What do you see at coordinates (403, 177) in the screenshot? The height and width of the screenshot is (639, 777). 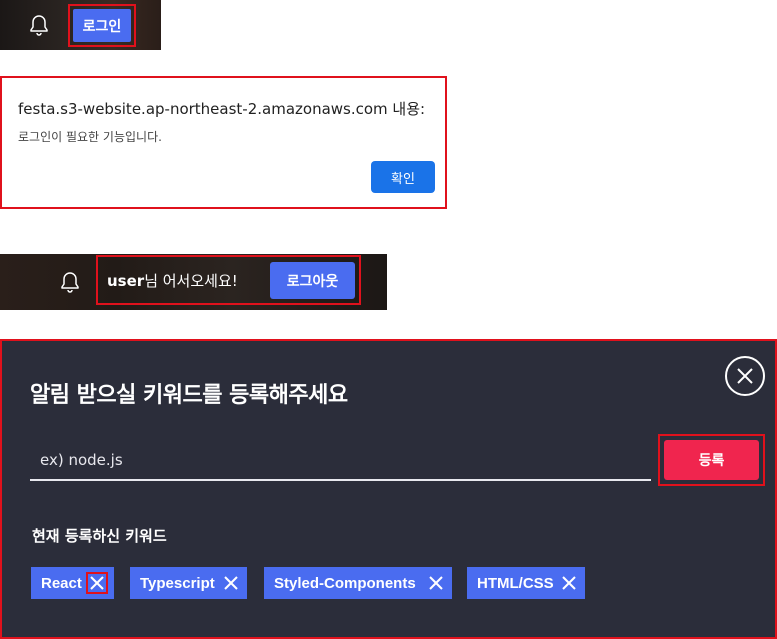 I see `alert-ok-button: 확인` at bounding box center [403, 177].